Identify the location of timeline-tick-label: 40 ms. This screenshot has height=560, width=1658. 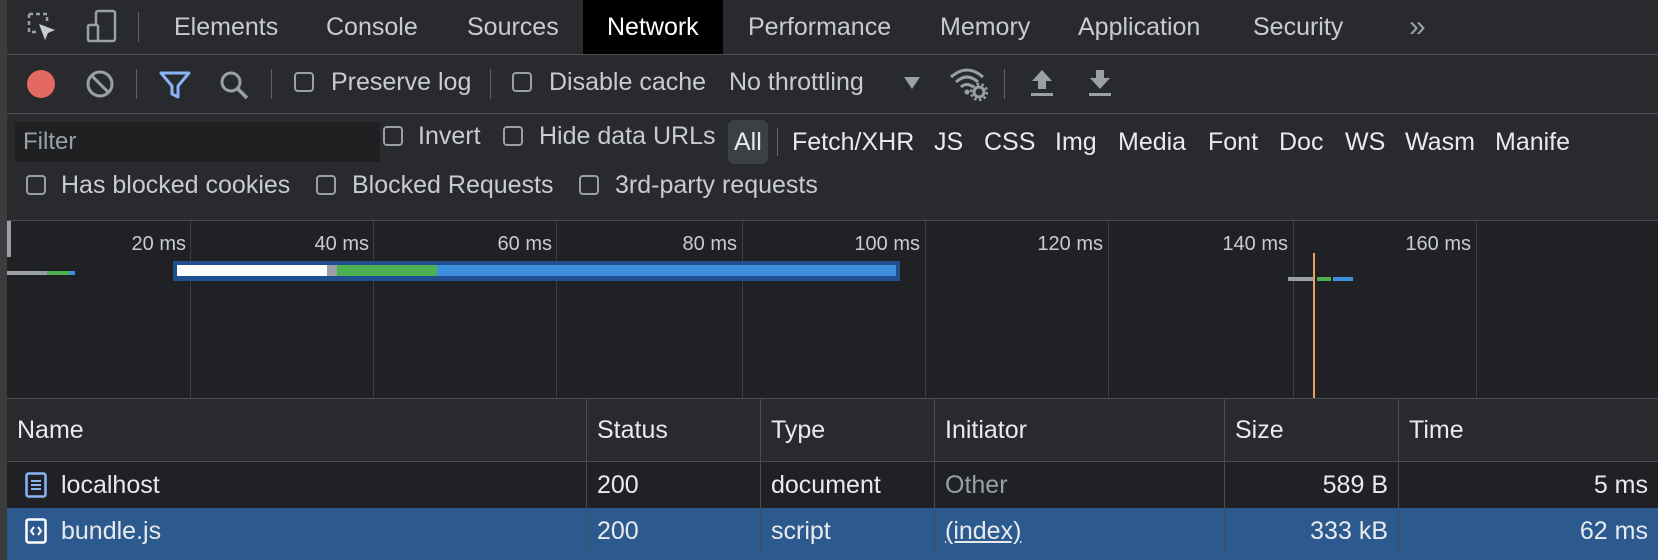
(341, 244).